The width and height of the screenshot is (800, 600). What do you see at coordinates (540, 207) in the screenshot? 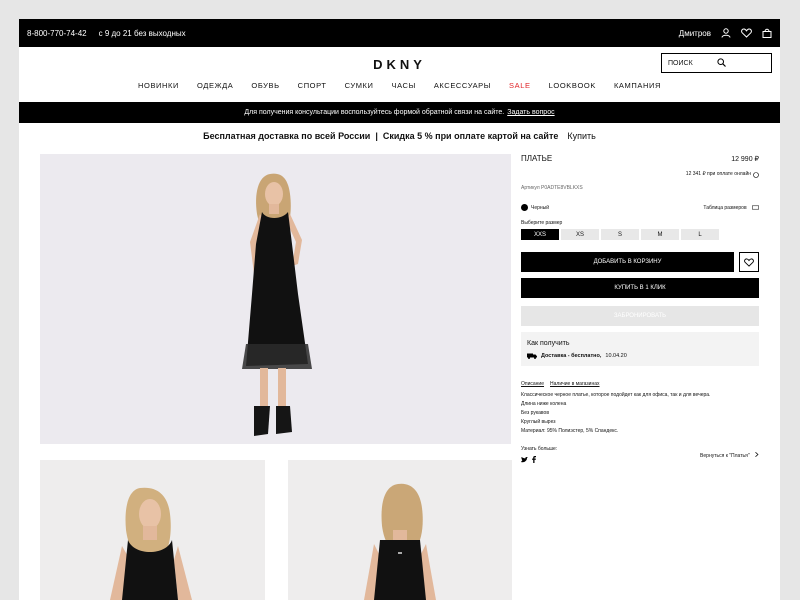
I see `color-label: Черный` at bounding box center [540, 207].